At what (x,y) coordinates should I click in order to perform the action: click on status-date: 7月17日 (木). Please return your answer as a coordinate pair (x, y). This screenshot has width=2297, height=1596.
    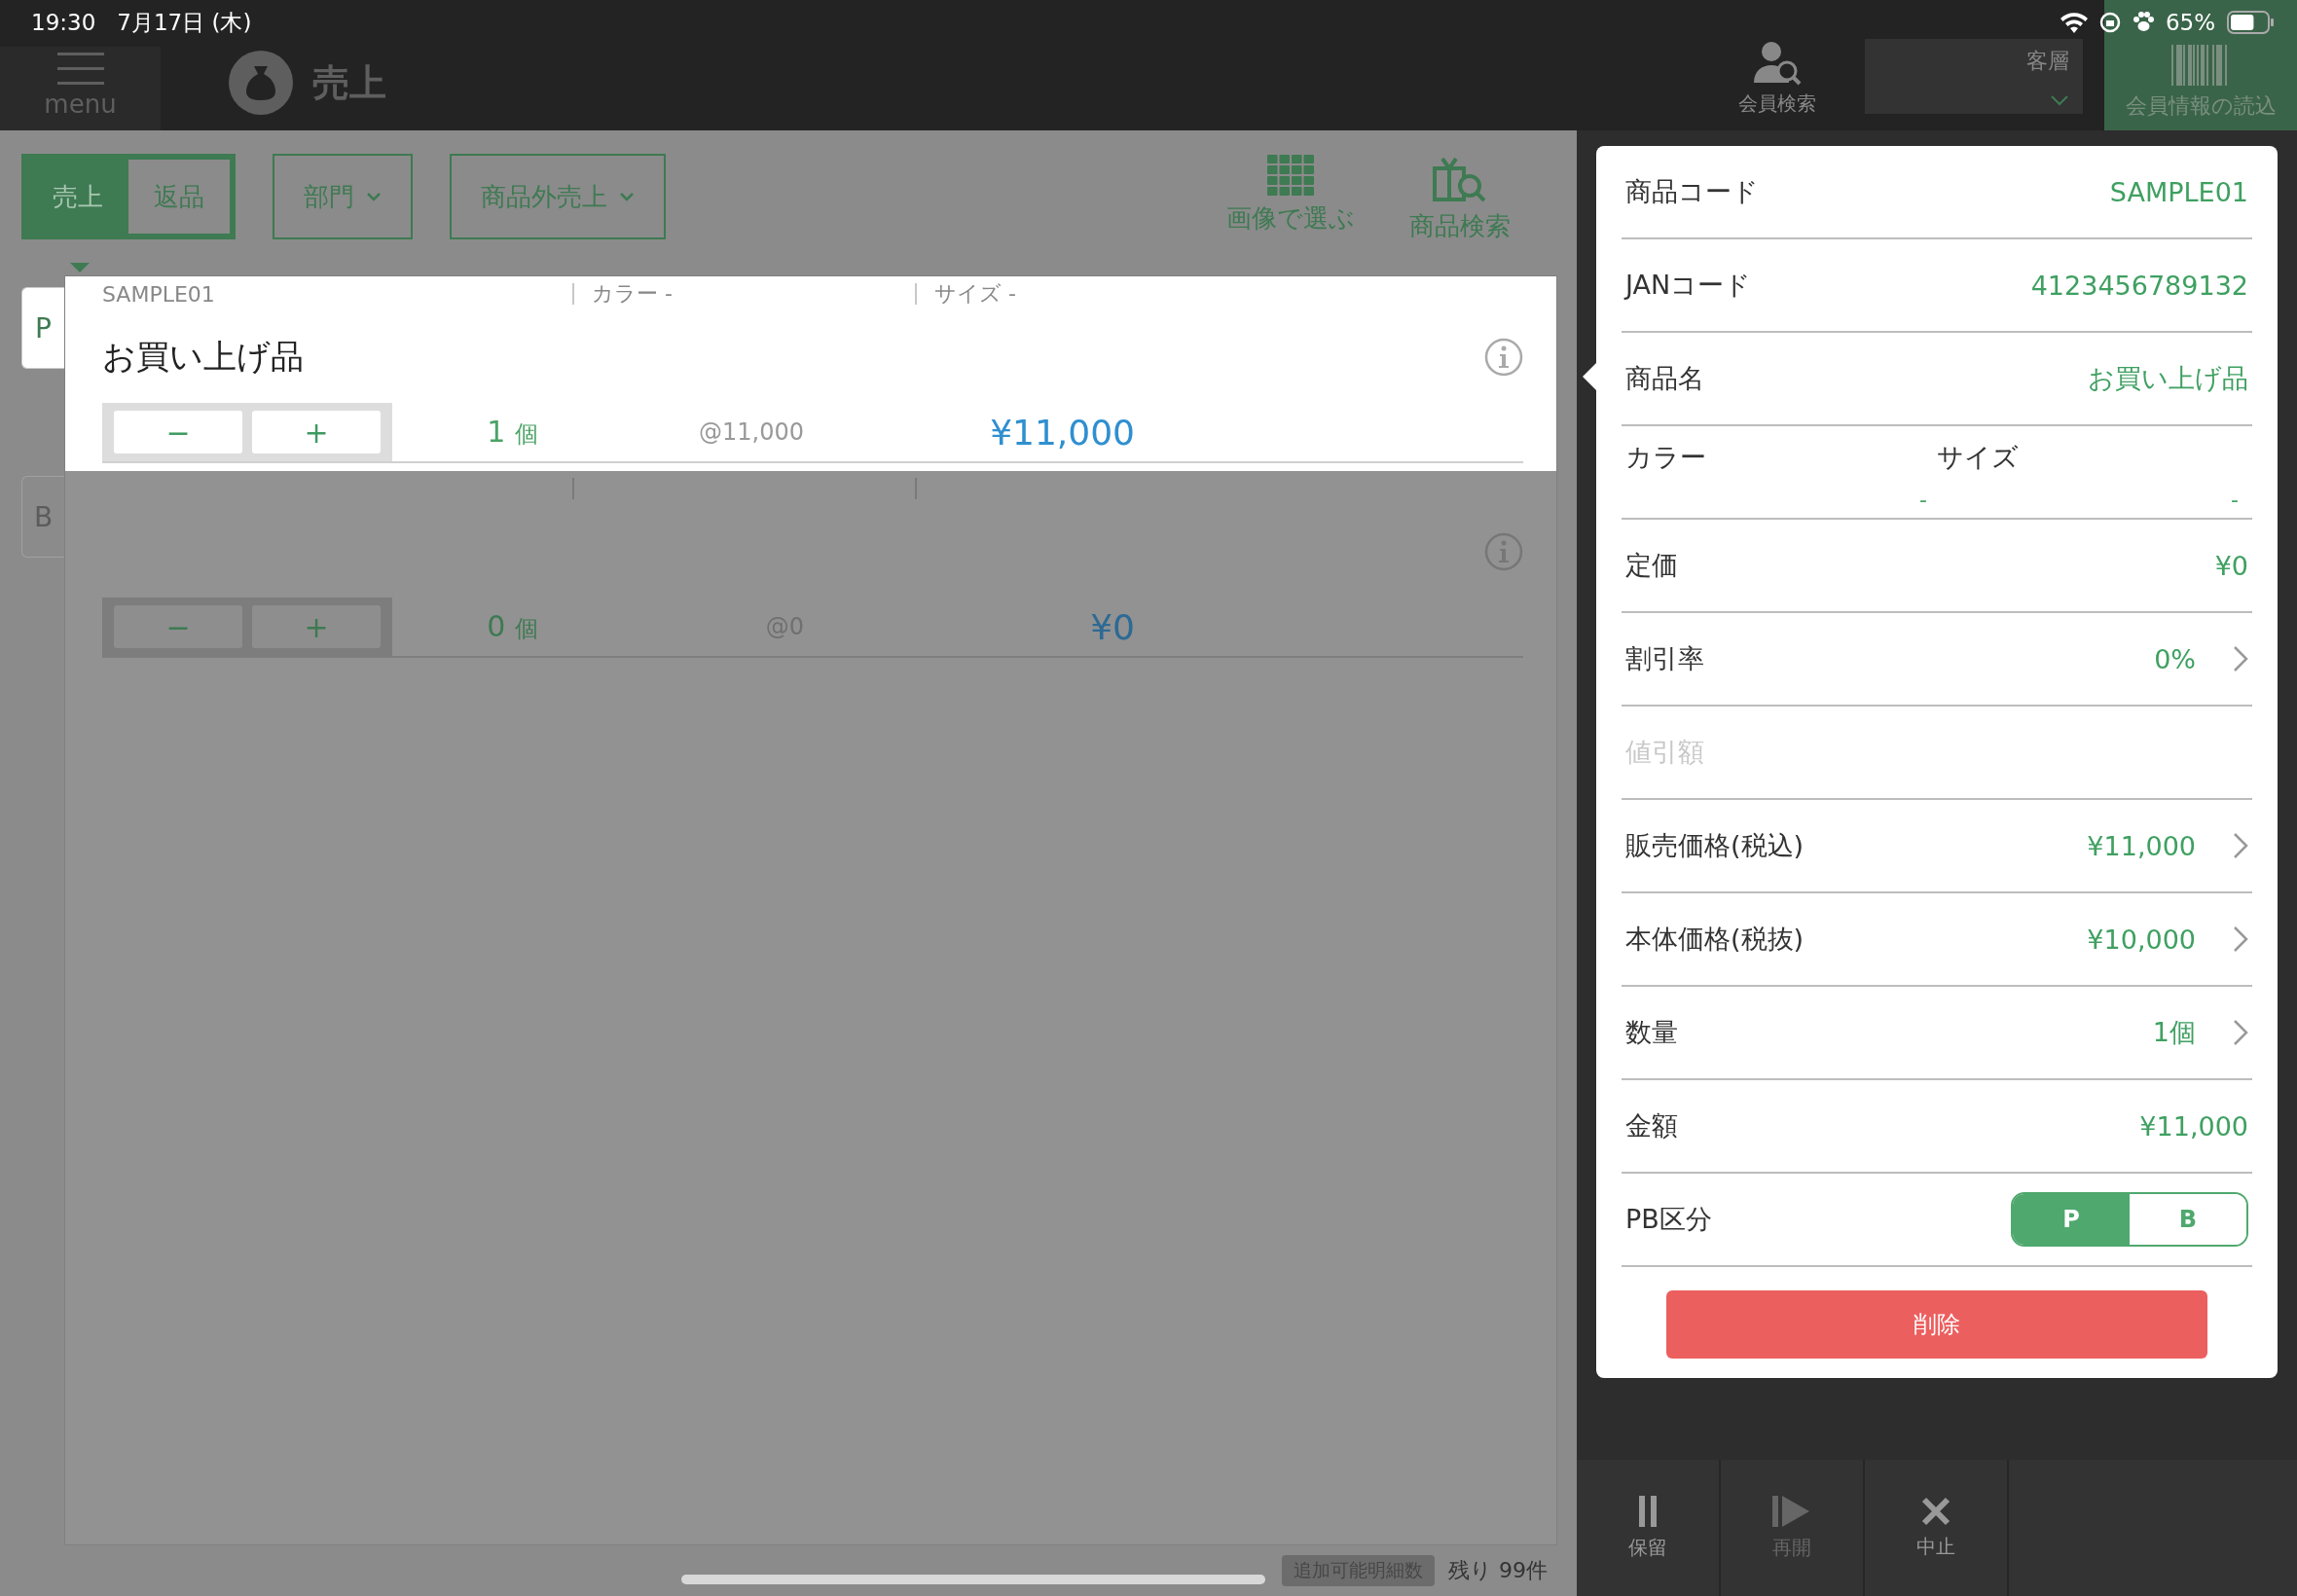
    Looking at the image, I should click on (184, 22).